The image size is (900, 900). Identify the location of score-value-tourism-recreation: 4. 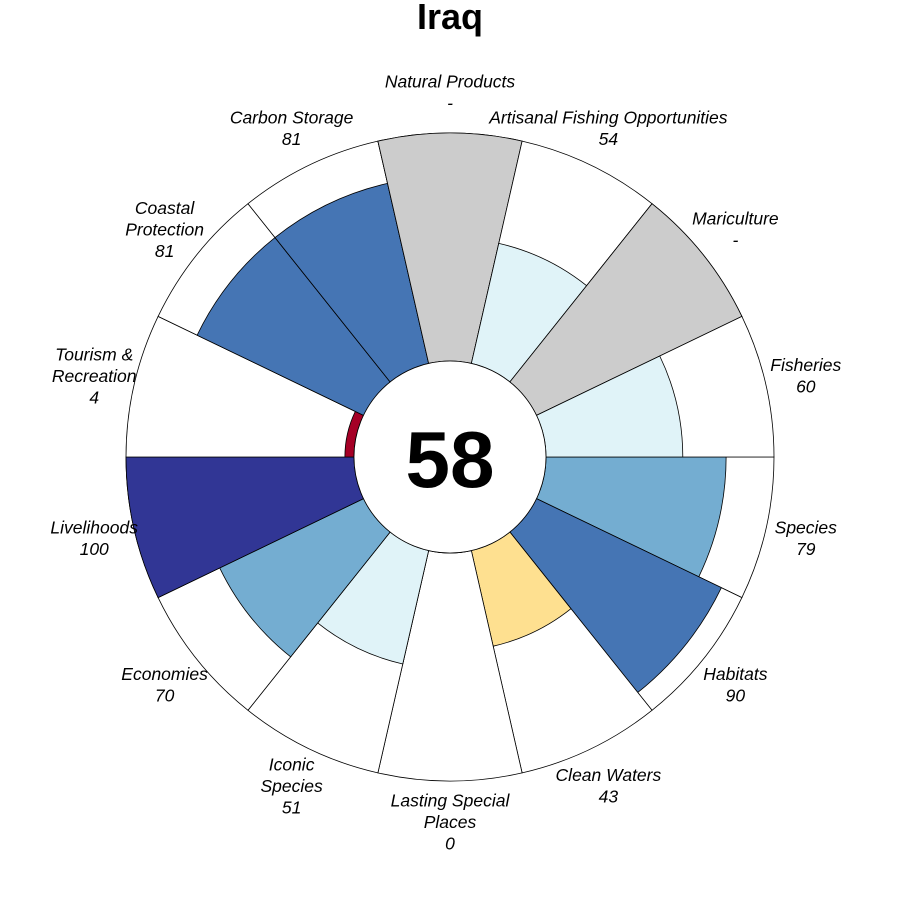
(94, 397).